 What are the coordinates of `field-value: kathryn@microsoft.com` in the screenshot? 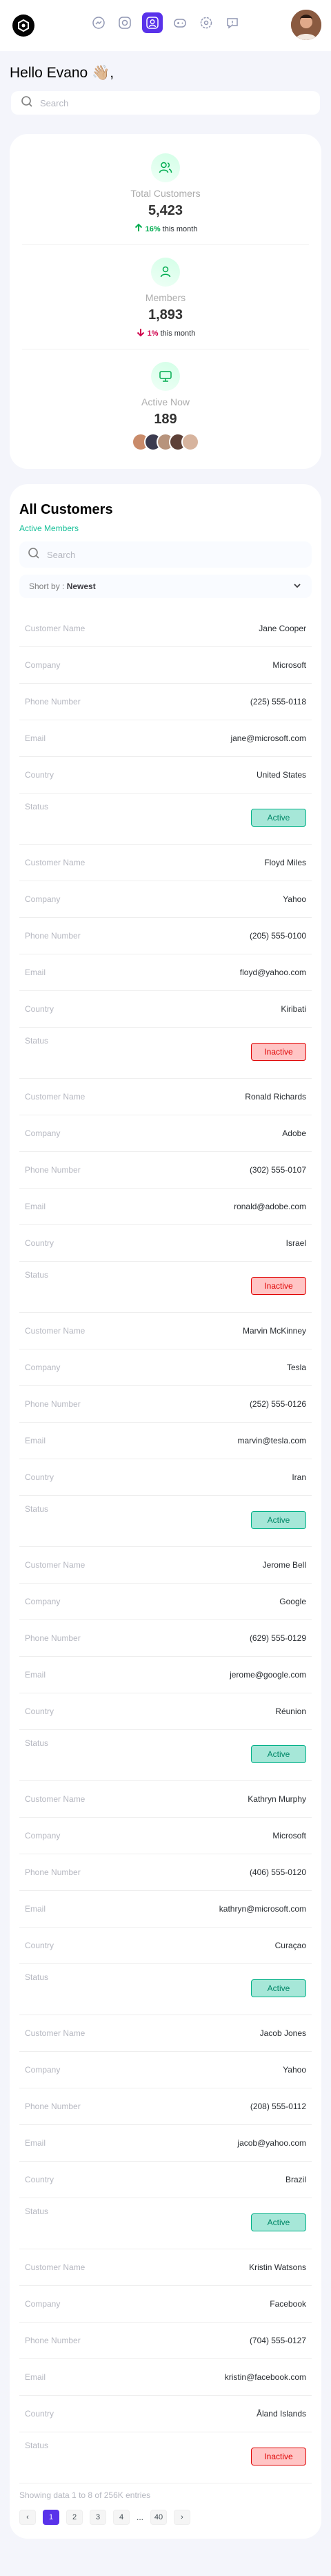 It's located at (262, 1909).